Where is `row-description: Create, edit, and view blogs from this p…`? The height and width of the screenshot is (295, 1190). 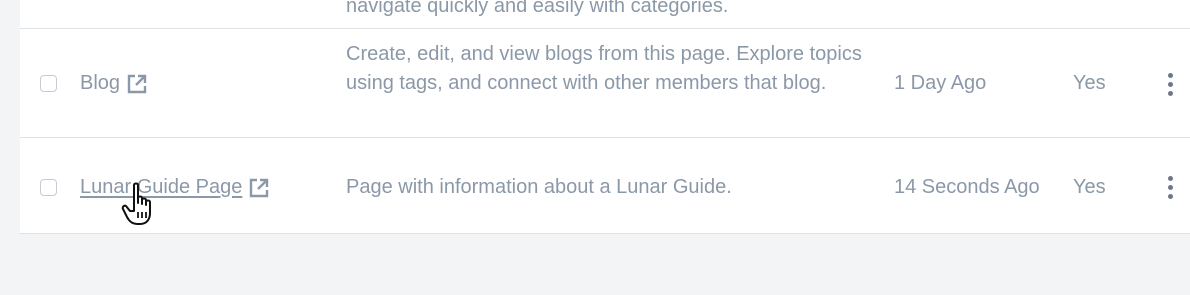
row-description: Create, edit, and view blogs from this p… is located at coordinates (604, 68).